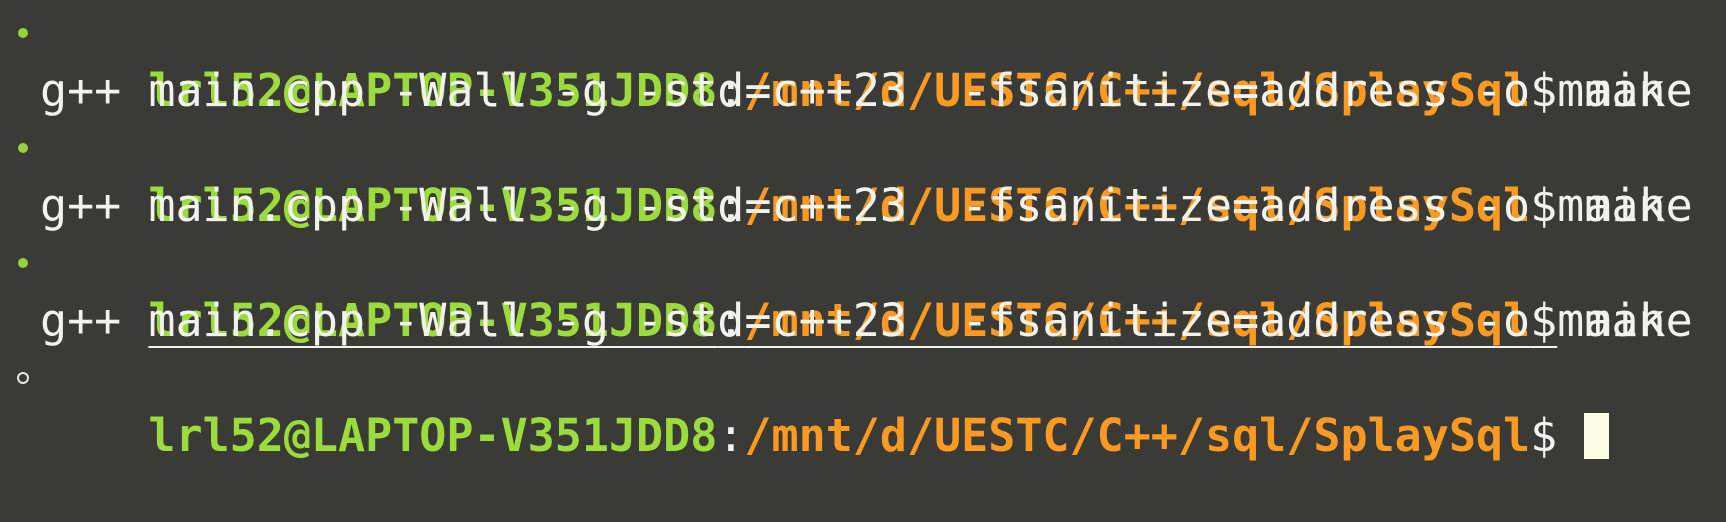 The image size is (1726, 522). I want to click on command-pending-marker, so click(23, 378).